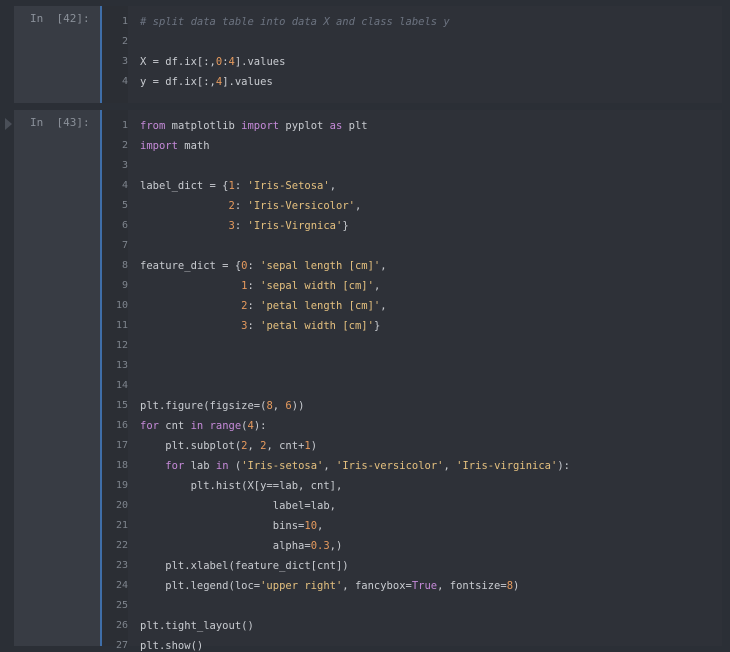 Image resolution: width=730 pixels, height=652 pixels. What do you see at coordinates (241, 546) in the screenshot?
I see `code-line: alpha=0.3,)` at bounding box center [241, 546].